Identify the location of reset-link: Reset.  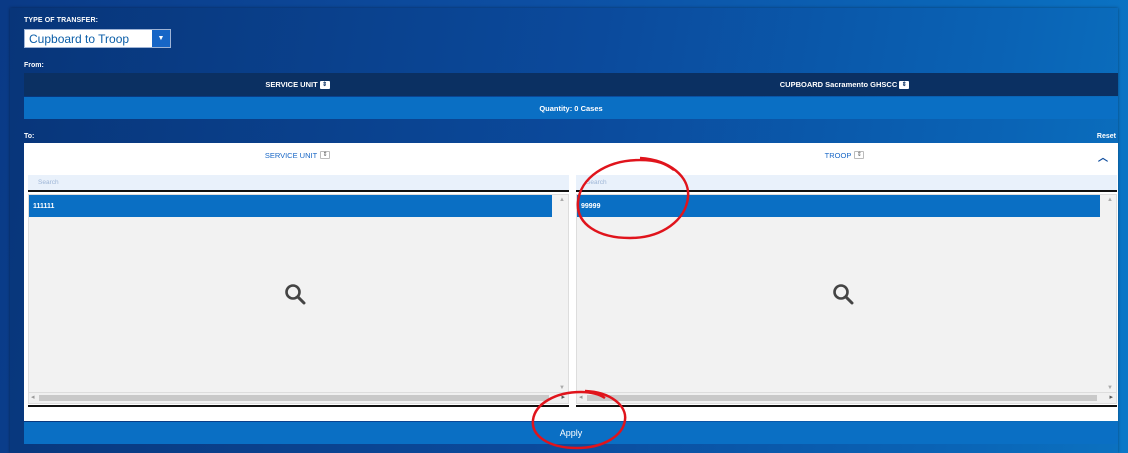
(1106, 136).